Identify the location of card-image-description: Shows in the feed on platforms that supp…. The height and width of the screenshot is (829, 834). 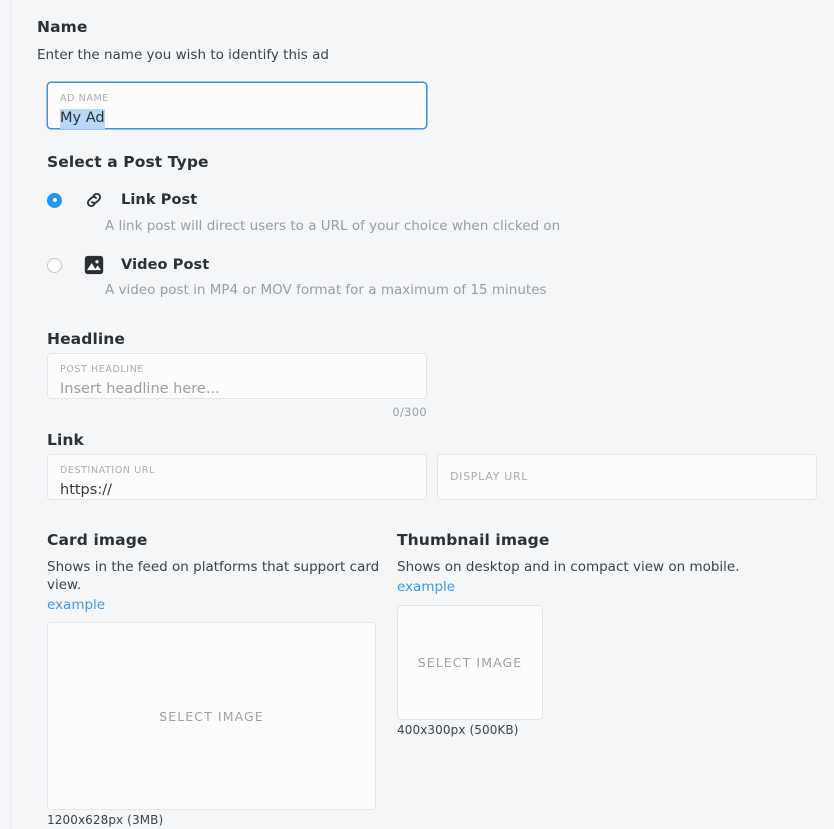
(213, 576).